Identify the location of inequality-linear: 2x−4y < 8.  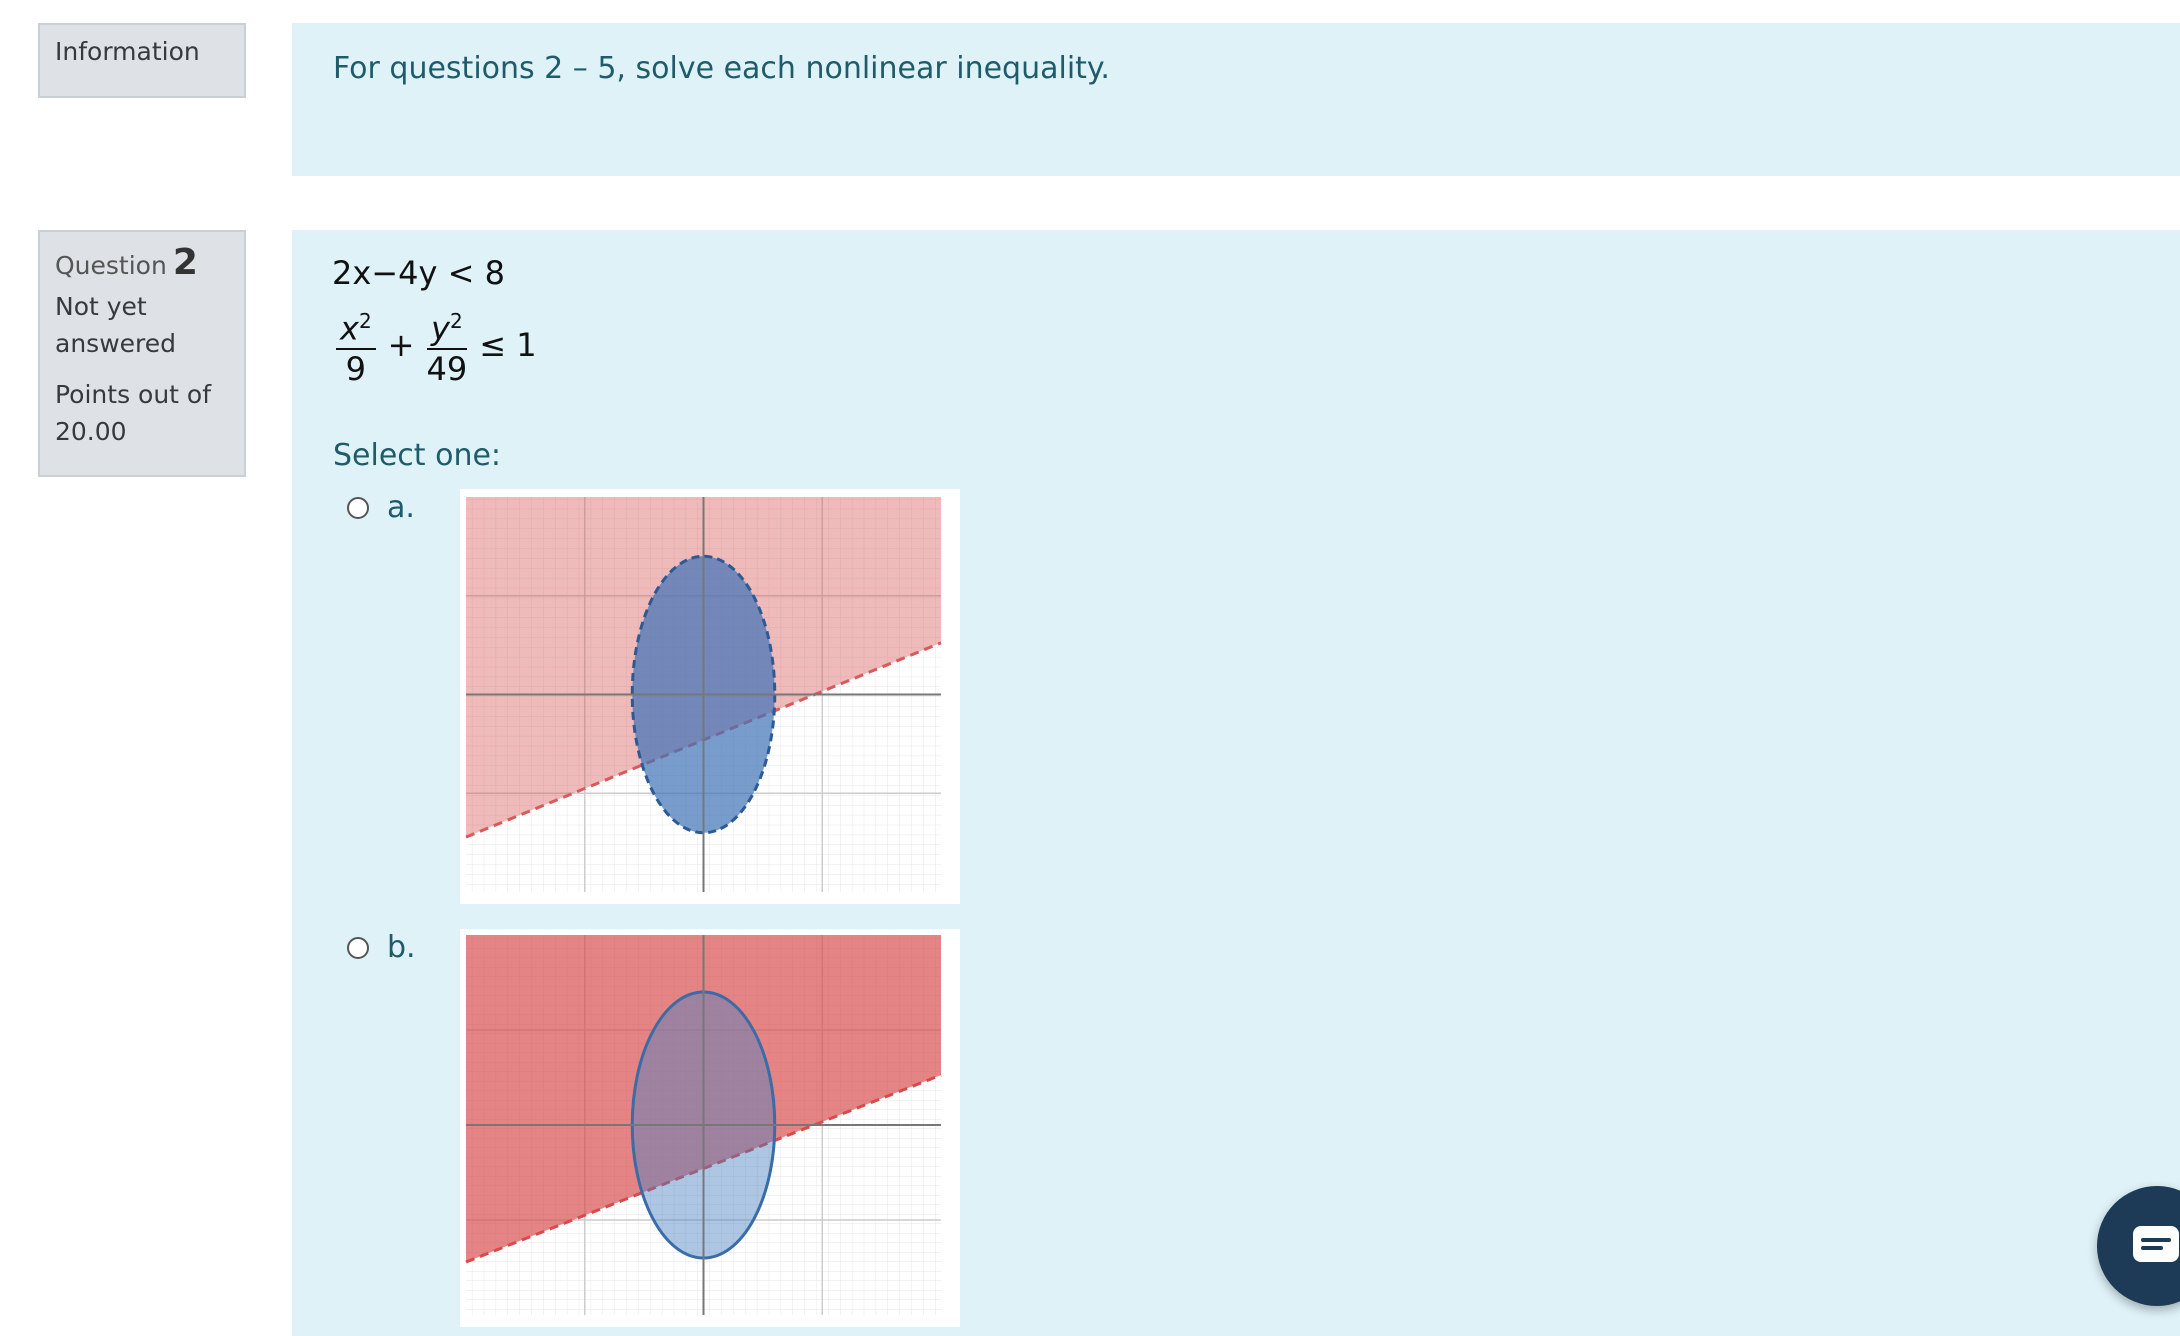
(418, 273).